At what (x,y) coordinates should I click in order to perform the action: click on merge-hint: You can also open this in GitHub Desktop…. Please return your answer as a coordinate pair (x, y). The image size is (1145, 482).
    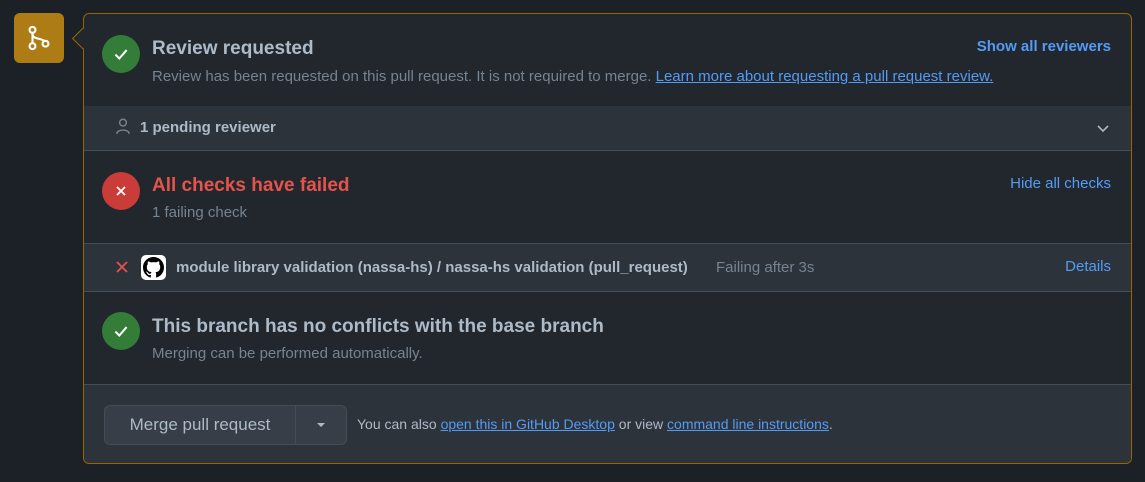
    Looking at the image, I should click on (595, 424).